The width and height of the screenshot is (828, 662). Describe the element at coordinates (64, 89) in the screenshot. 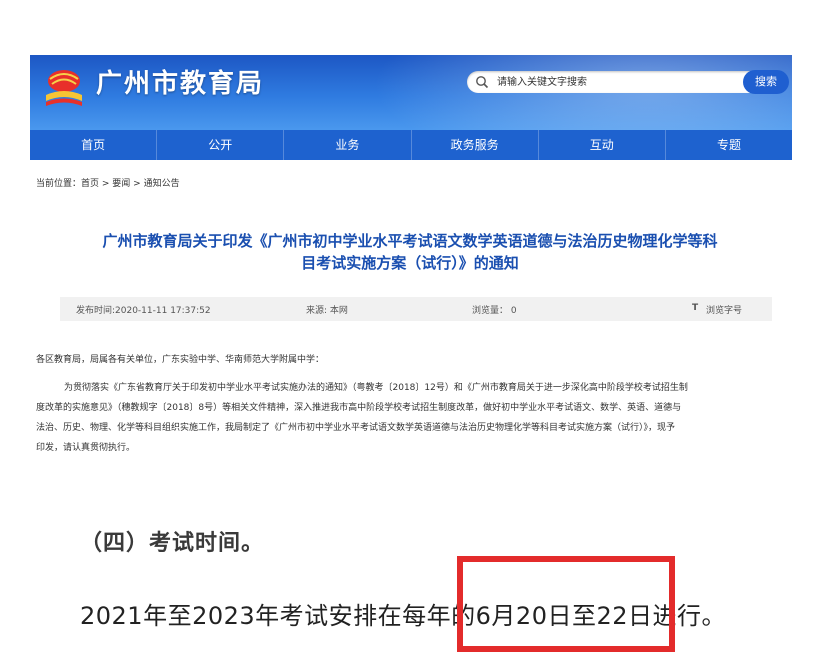

I see `education-bureau-logo-icon` at that location.